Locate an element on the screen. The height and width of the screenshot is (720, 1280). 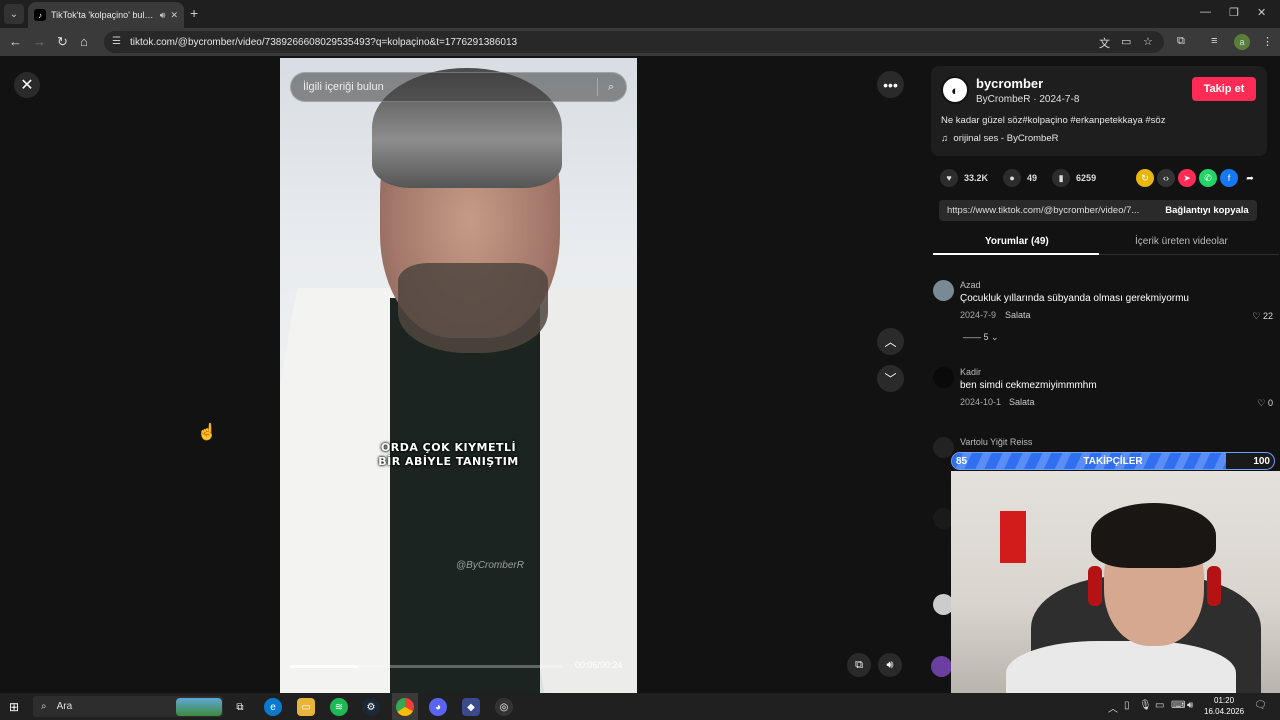
tab-comments: Yorumlar (49) is located at coordinates (1017, 241).